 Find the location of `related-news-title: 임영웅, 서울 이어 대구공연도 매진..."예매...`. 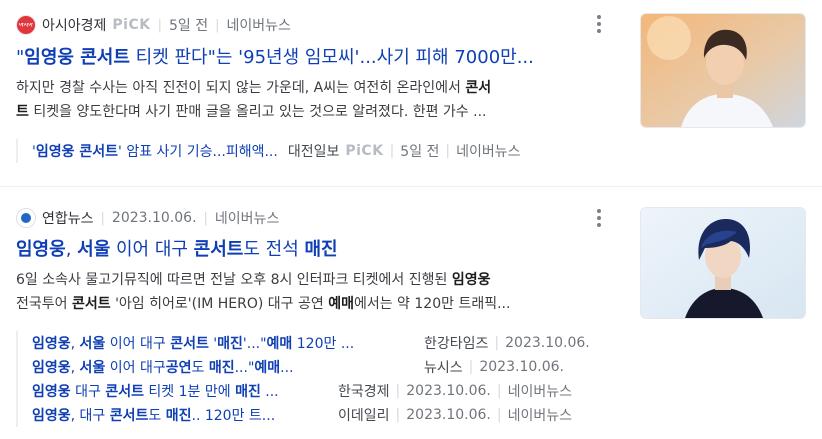

related-news-title: 임영웅, 서울 이어 대구공연도 매진..."예매... is located at coordinates (223, 367).